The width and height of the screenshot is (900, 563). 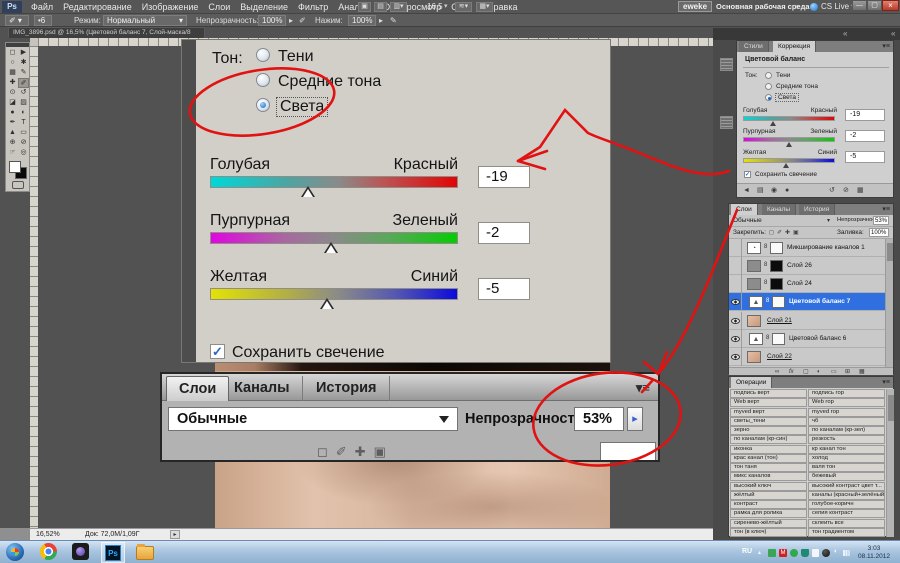 I want to click on actions-scrollbar, so click(x=890, y=463).